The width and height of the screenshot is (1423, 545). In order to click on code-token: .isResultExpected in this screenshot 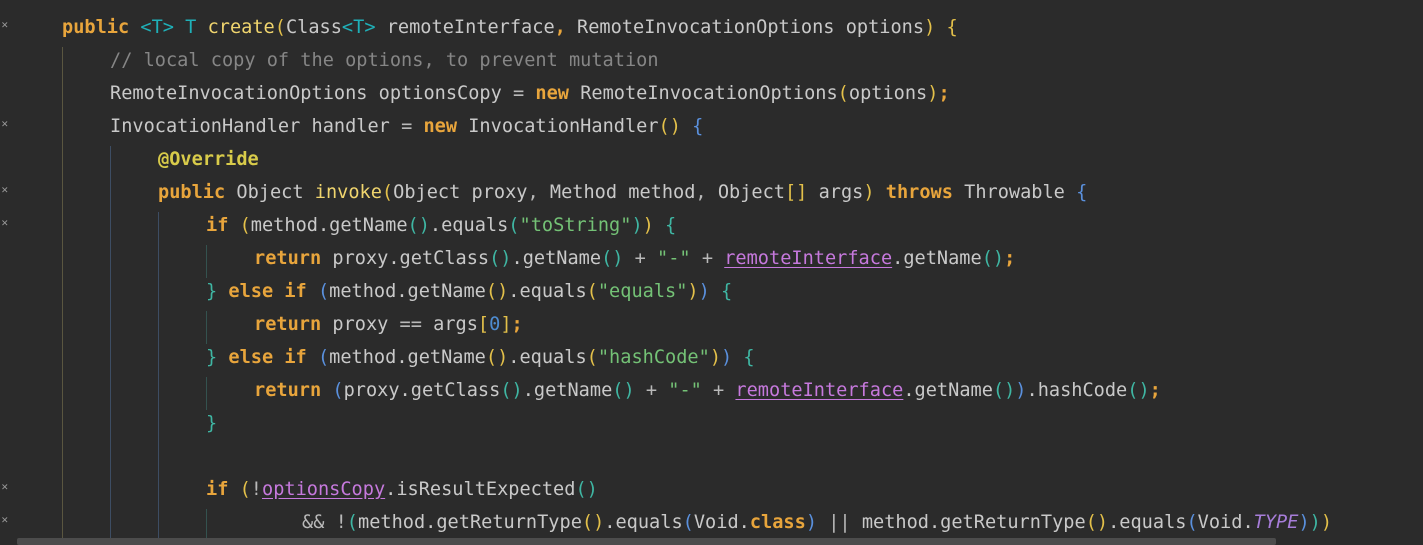, I will do `click(480, 489)`.